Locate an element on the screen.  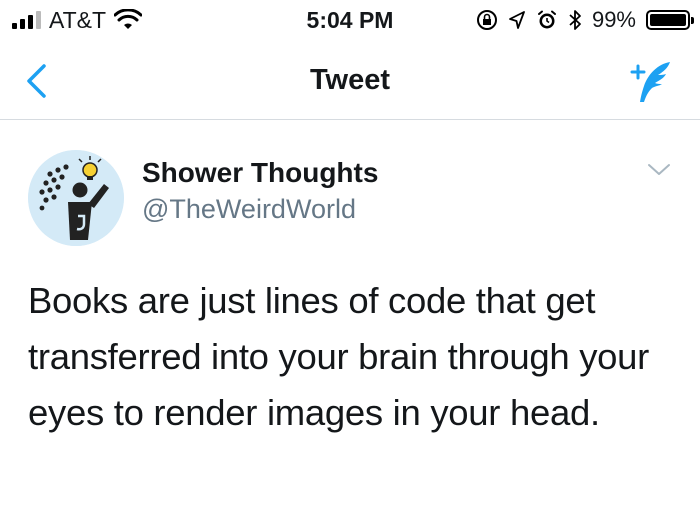
avatar is located at coordinates (76, 198).